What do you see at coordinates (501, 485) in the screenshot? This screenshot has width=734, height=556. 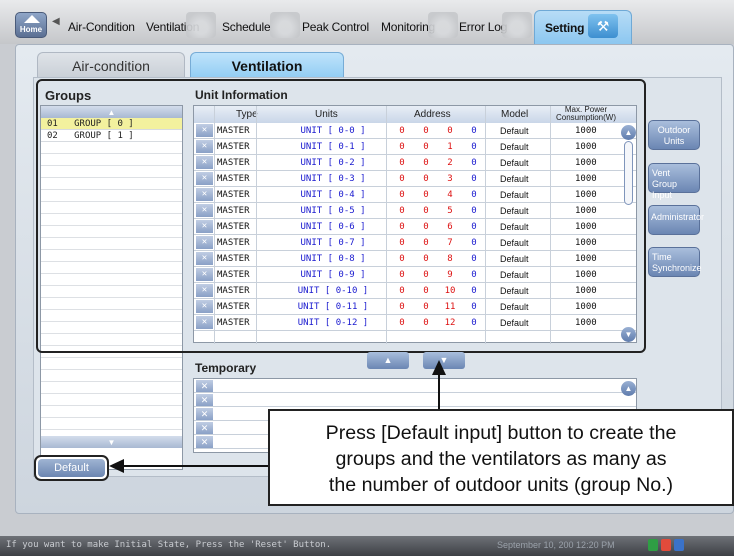 I see `callout-line-3: the number of outdoor units (group No.)` at bounding box center [501, 485].